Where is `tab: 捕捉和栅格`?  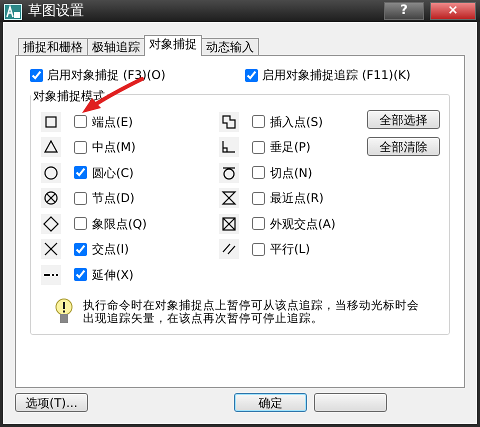
tab: 捕捉和栅格 is located at coordinates (53, 47).